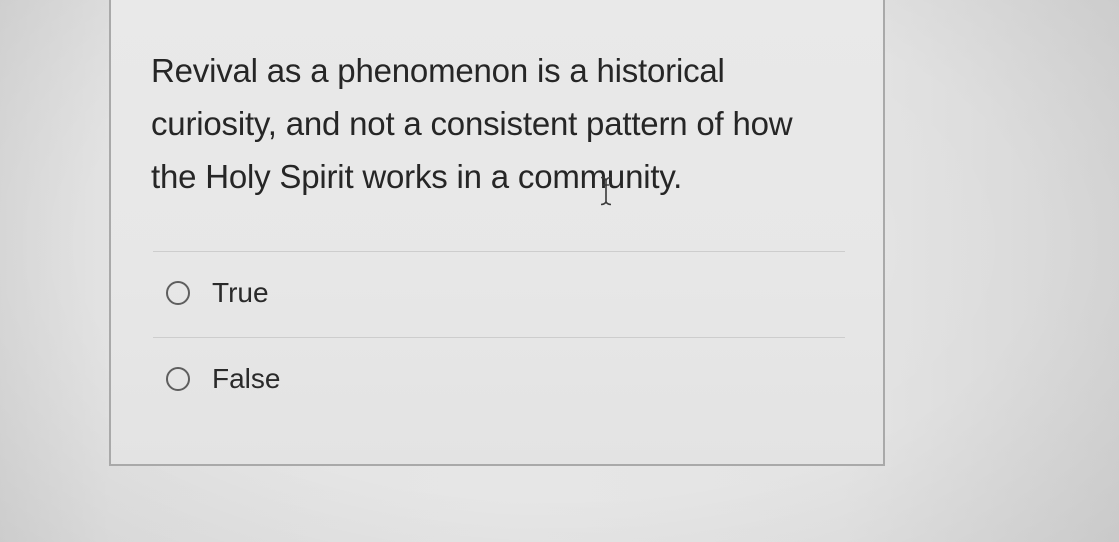 This screenshot has height=542, width=1119. I want to click on option-divider, so click(499, 337).